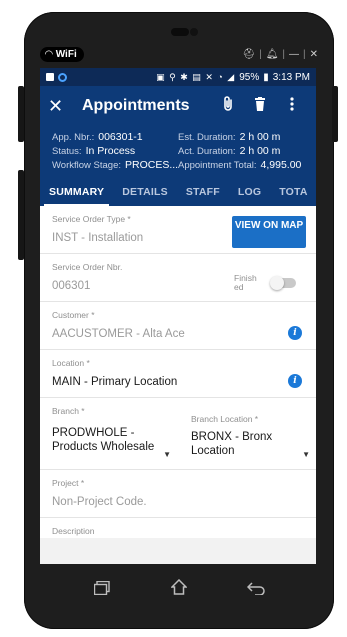 This screenshot has width=347, height=637. Describe the element at coordinates (249, 192) in the screenshot. I see `tab-log: LOG` at that location.